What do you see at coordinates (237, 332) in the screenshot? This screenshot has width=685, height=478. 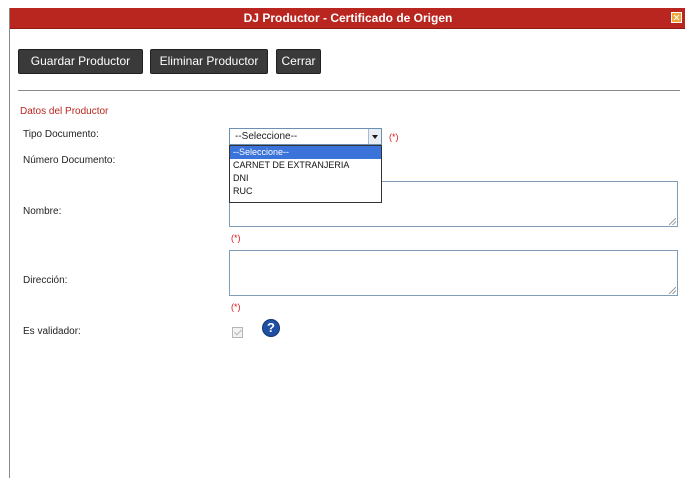 I see `es-validador-checkbox` at bounding box center [237, 332].